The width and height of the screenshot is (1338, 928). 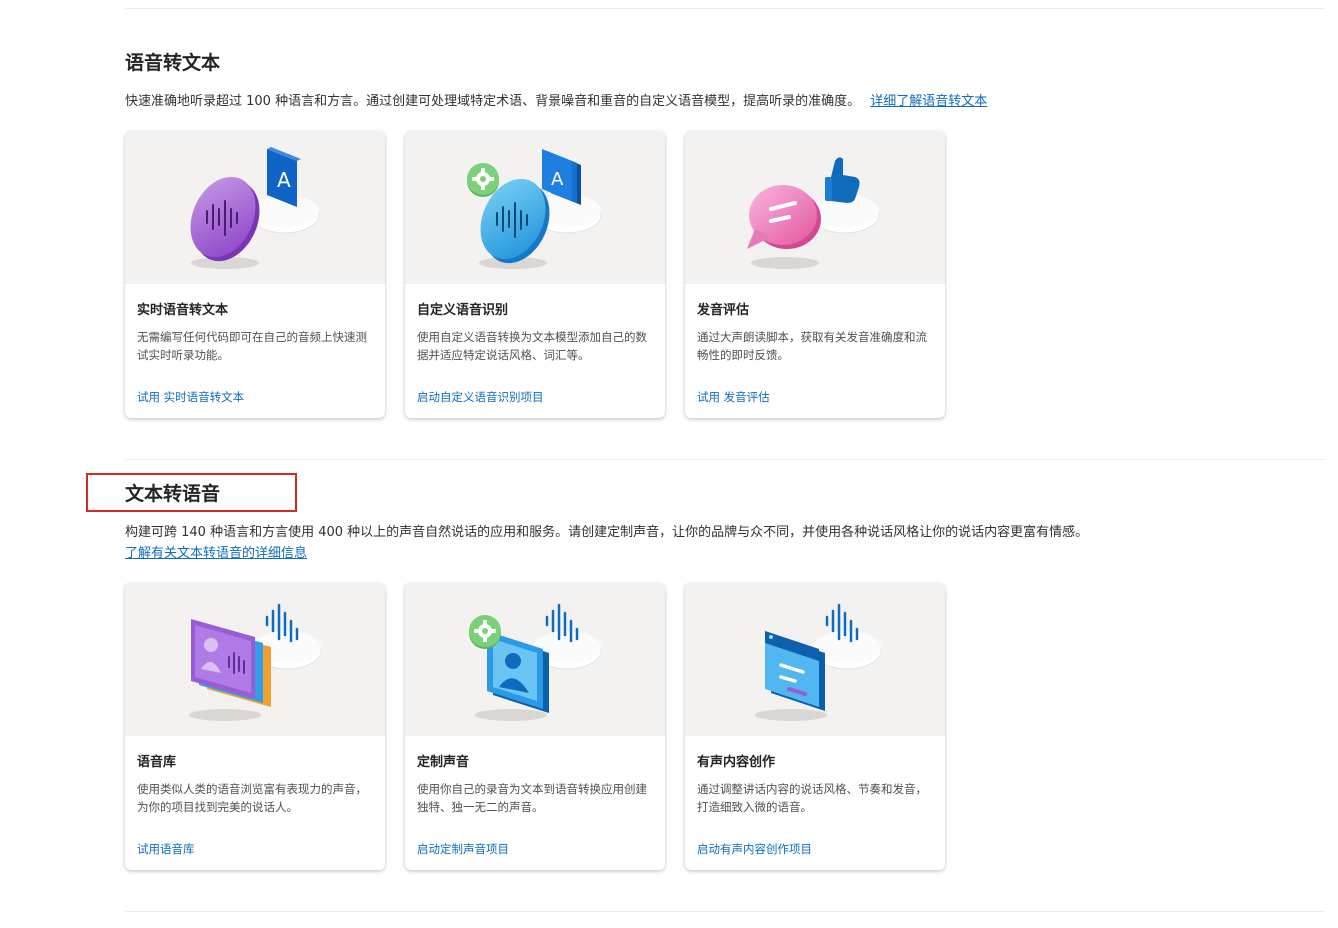 I want to click on custom-voice-screen-with-gear-icon, so click(x=535, y=662).